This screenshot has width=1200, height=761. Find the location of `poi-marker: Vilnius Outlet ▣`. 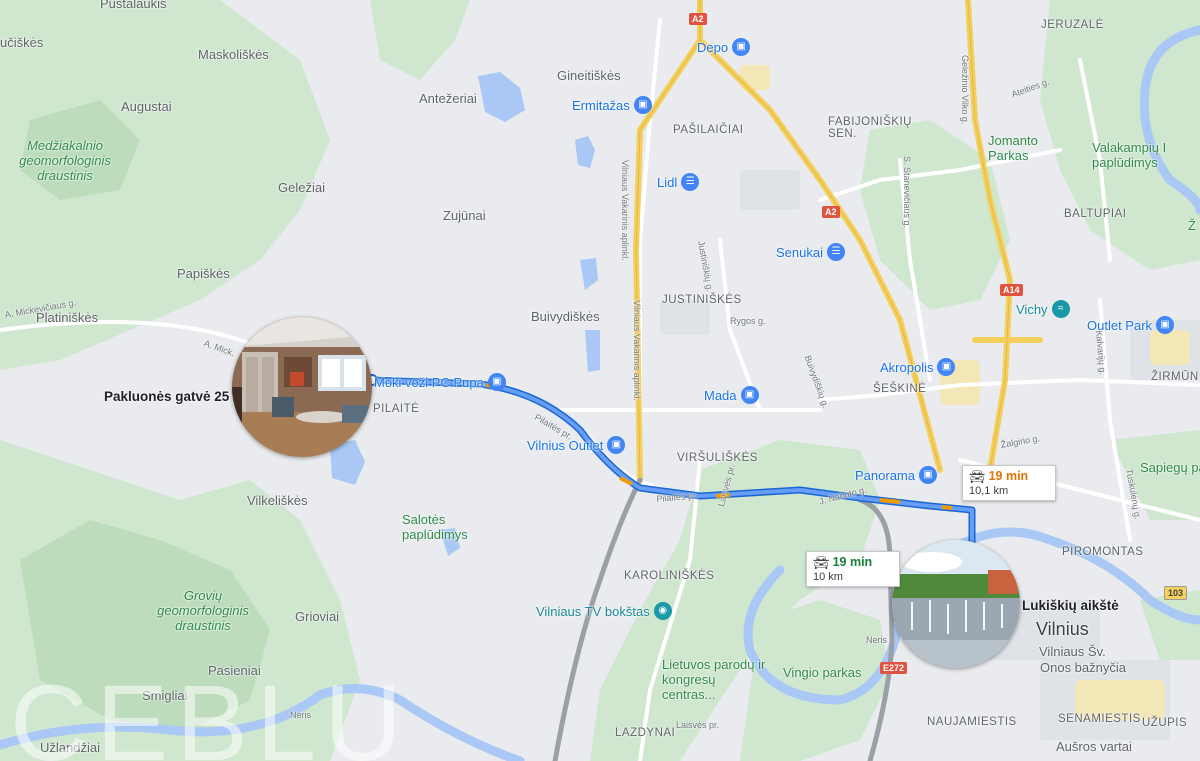

poi-marker: Vilnius Outlet ▣ is located at coordinates (576, 445).